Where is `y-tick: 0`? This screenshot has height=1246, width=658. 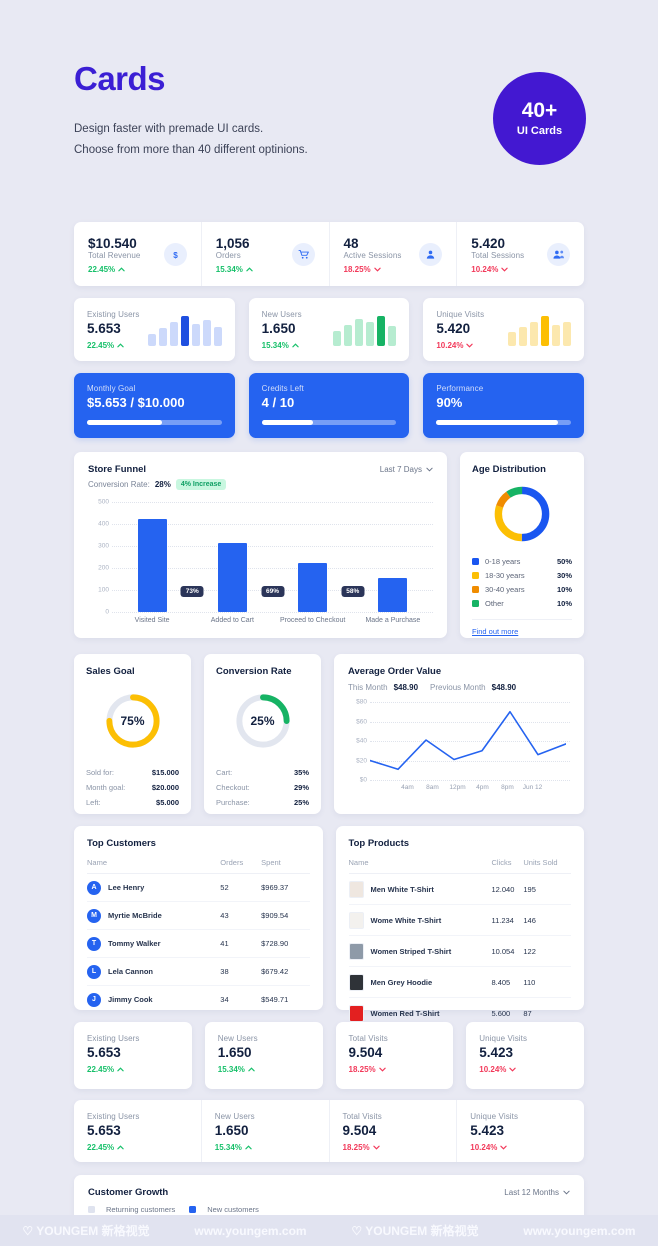 y-tick: 0 is located at coordinates (107, 612).